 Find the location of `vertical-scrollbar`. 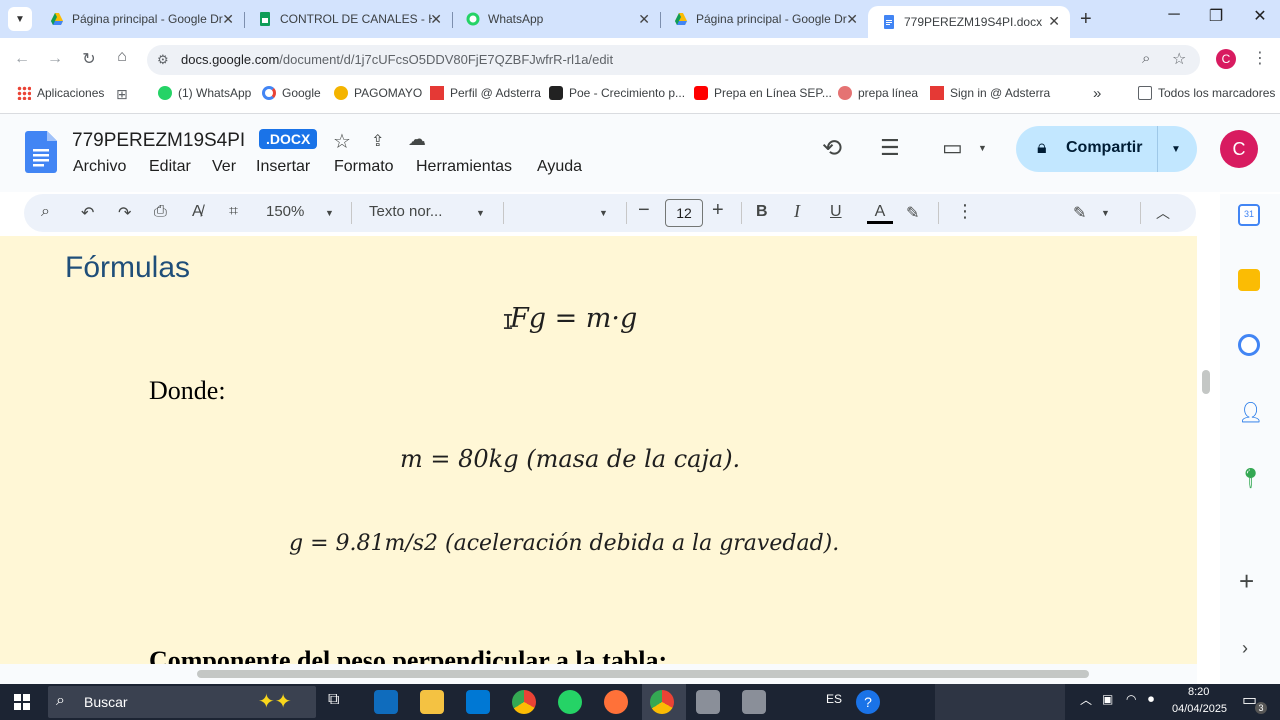

vertical-scrollbar is located at coordinates (1206, 382).